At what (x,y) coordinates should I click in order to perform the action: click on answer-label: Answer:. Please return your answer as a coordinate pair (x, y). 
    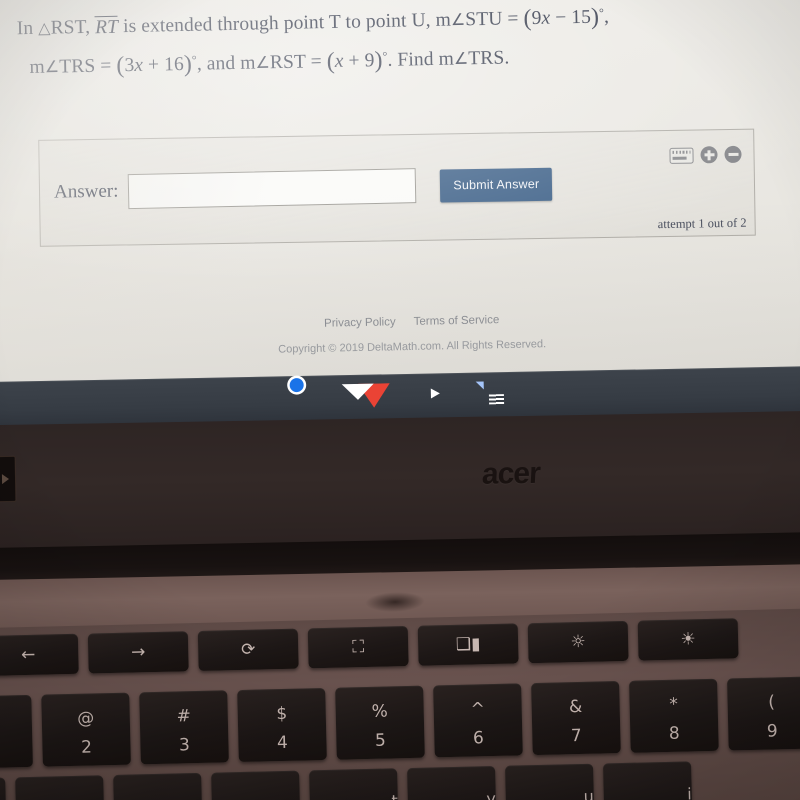
    Looking at the image, I should click on (86, 191).